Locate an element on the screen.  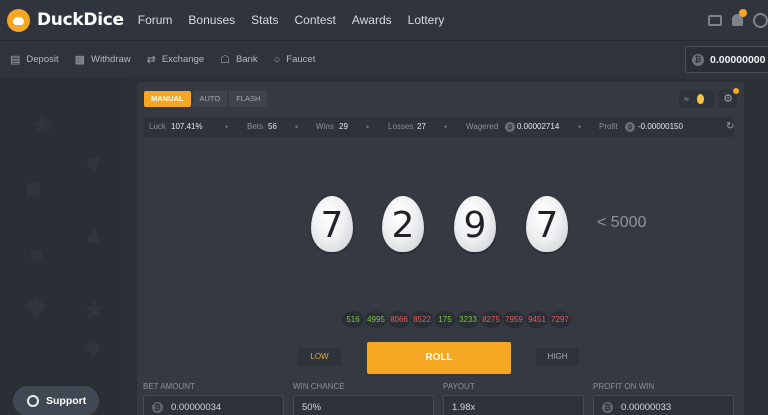
wagered-value: 0.00002714 is located at coordinates (538, 126).